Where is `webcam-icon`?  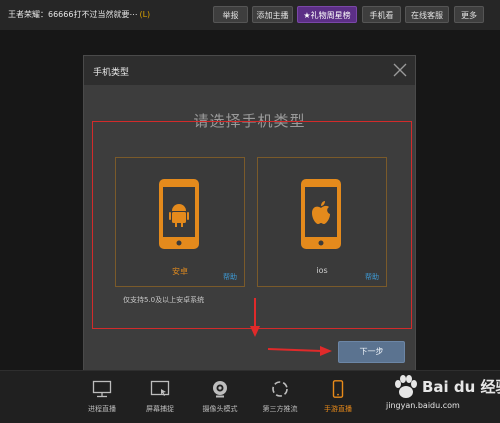 webcam-icon is located at coordinates (220, 389).